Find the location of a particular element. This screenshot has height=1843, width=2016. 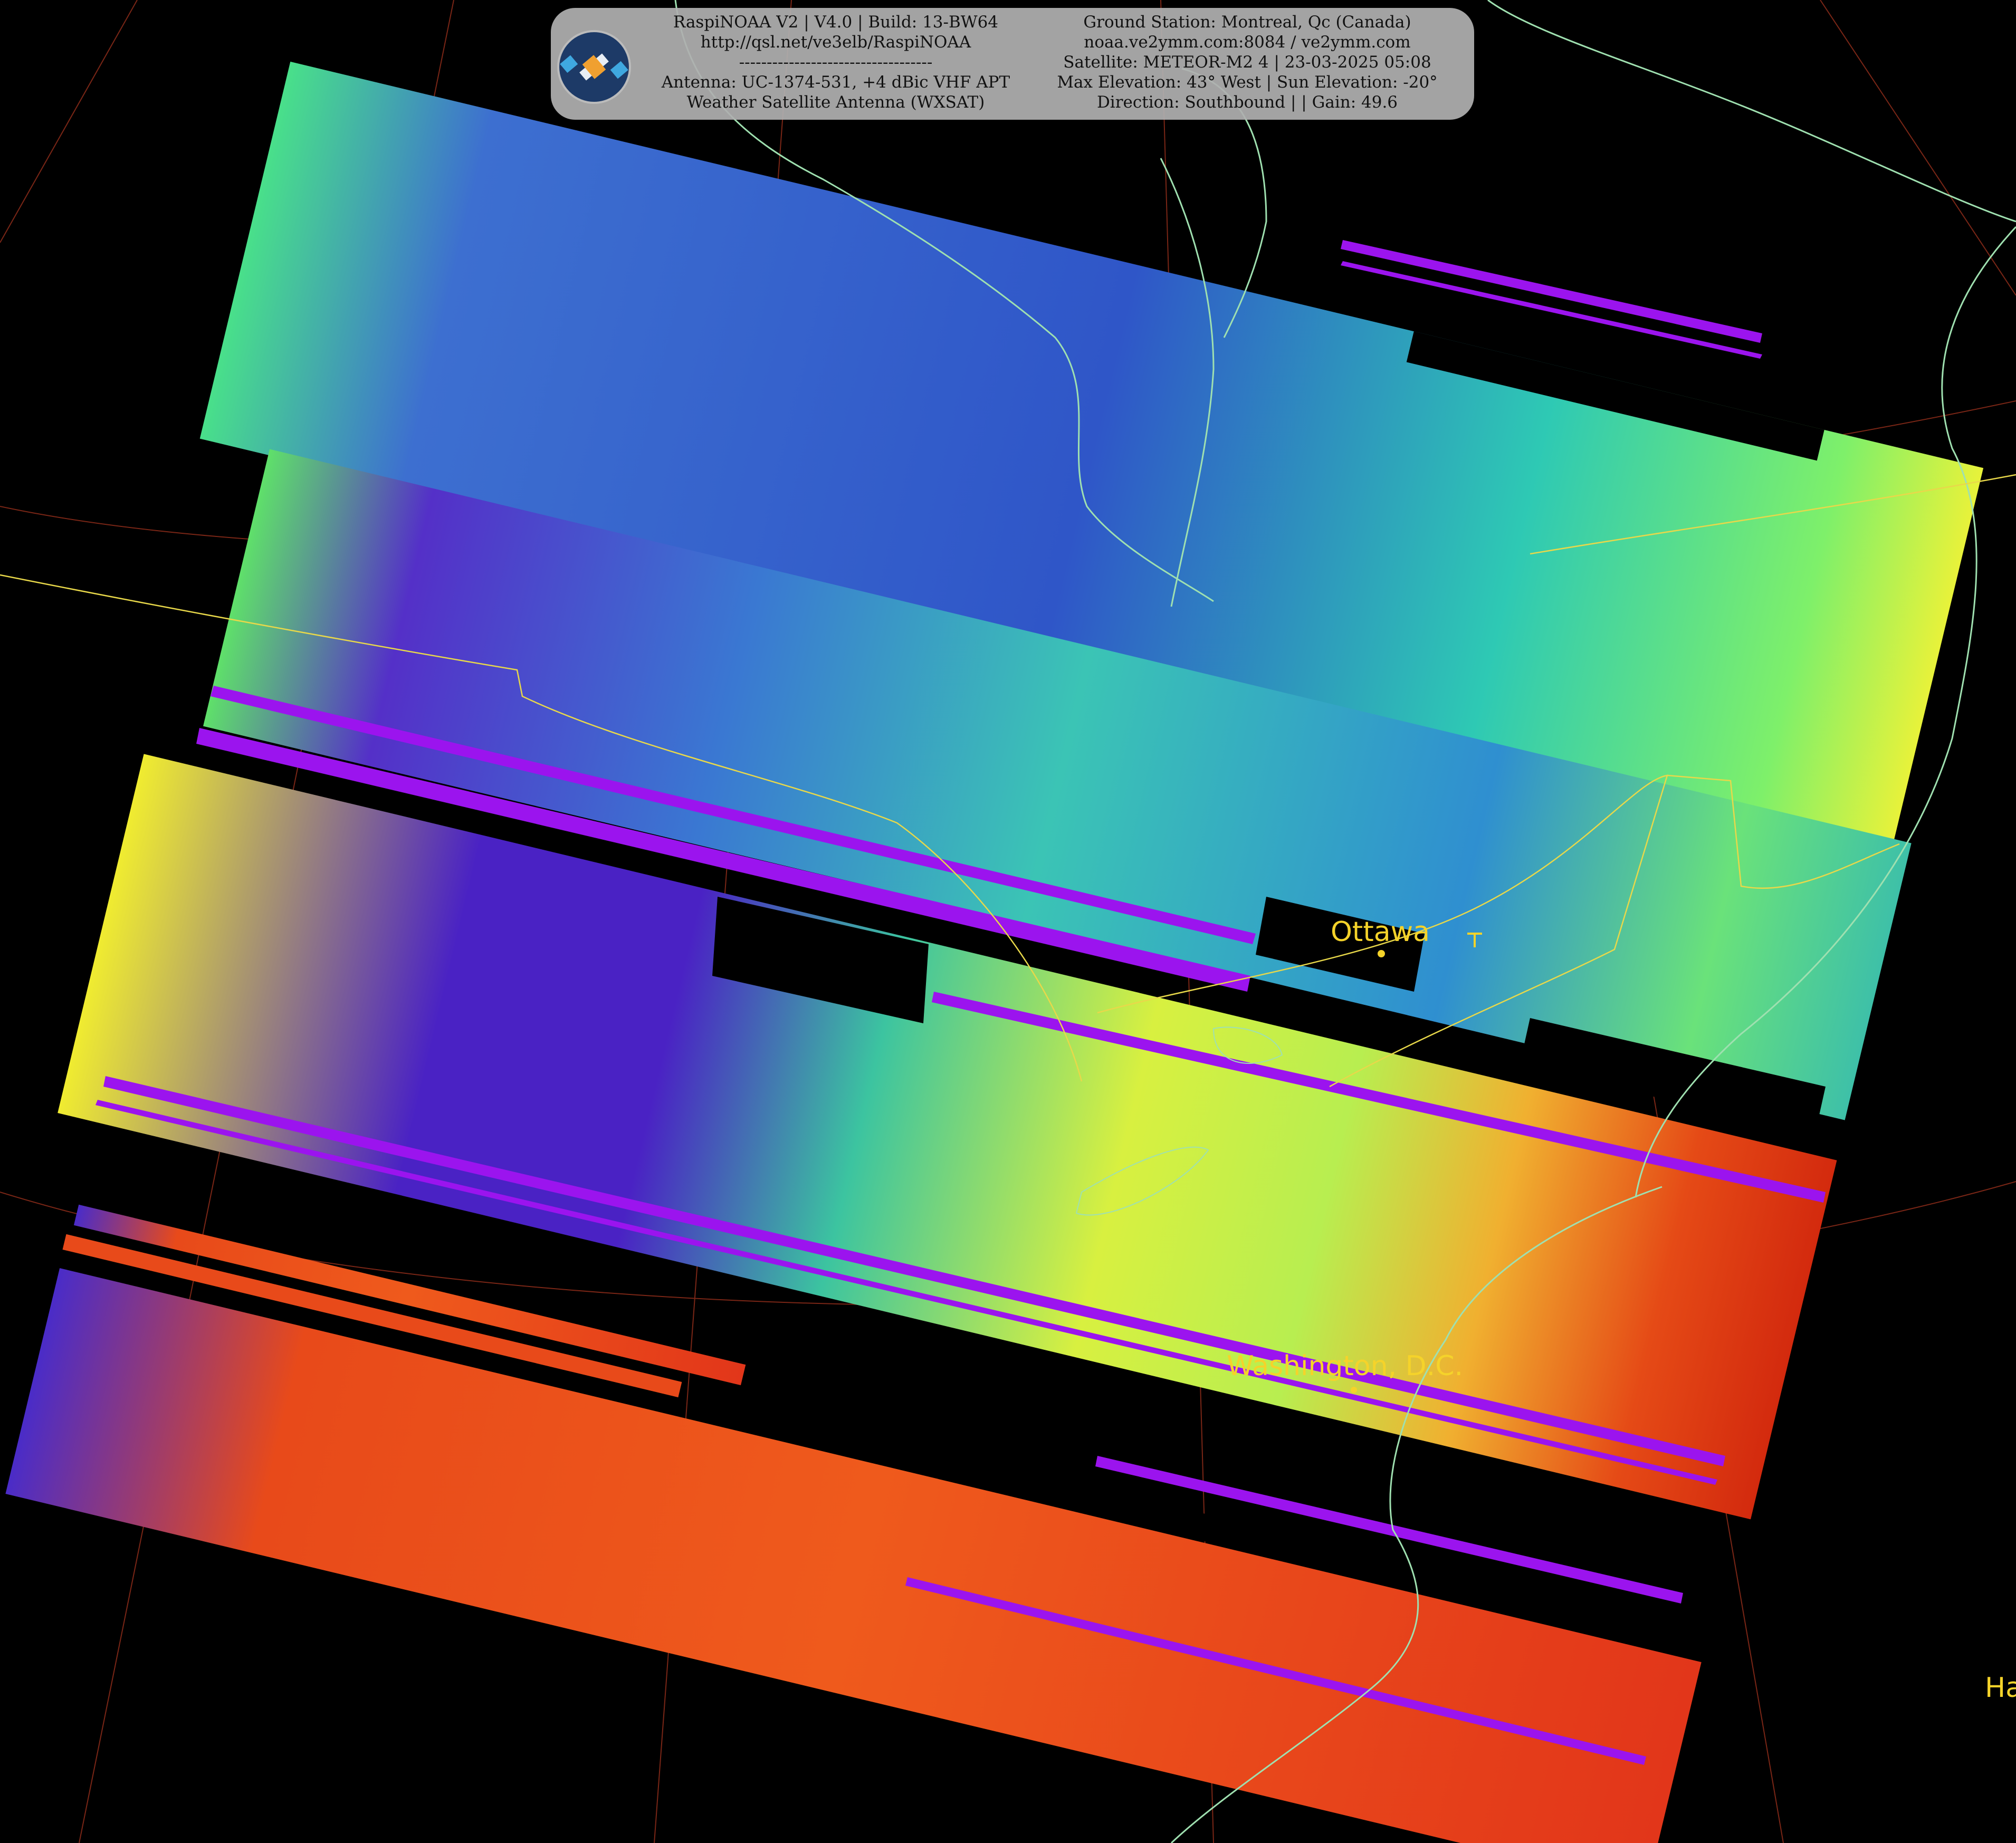

antenna-type: Weather Satellite Antenna (WXSAT) is located at coordinates (835, 102).